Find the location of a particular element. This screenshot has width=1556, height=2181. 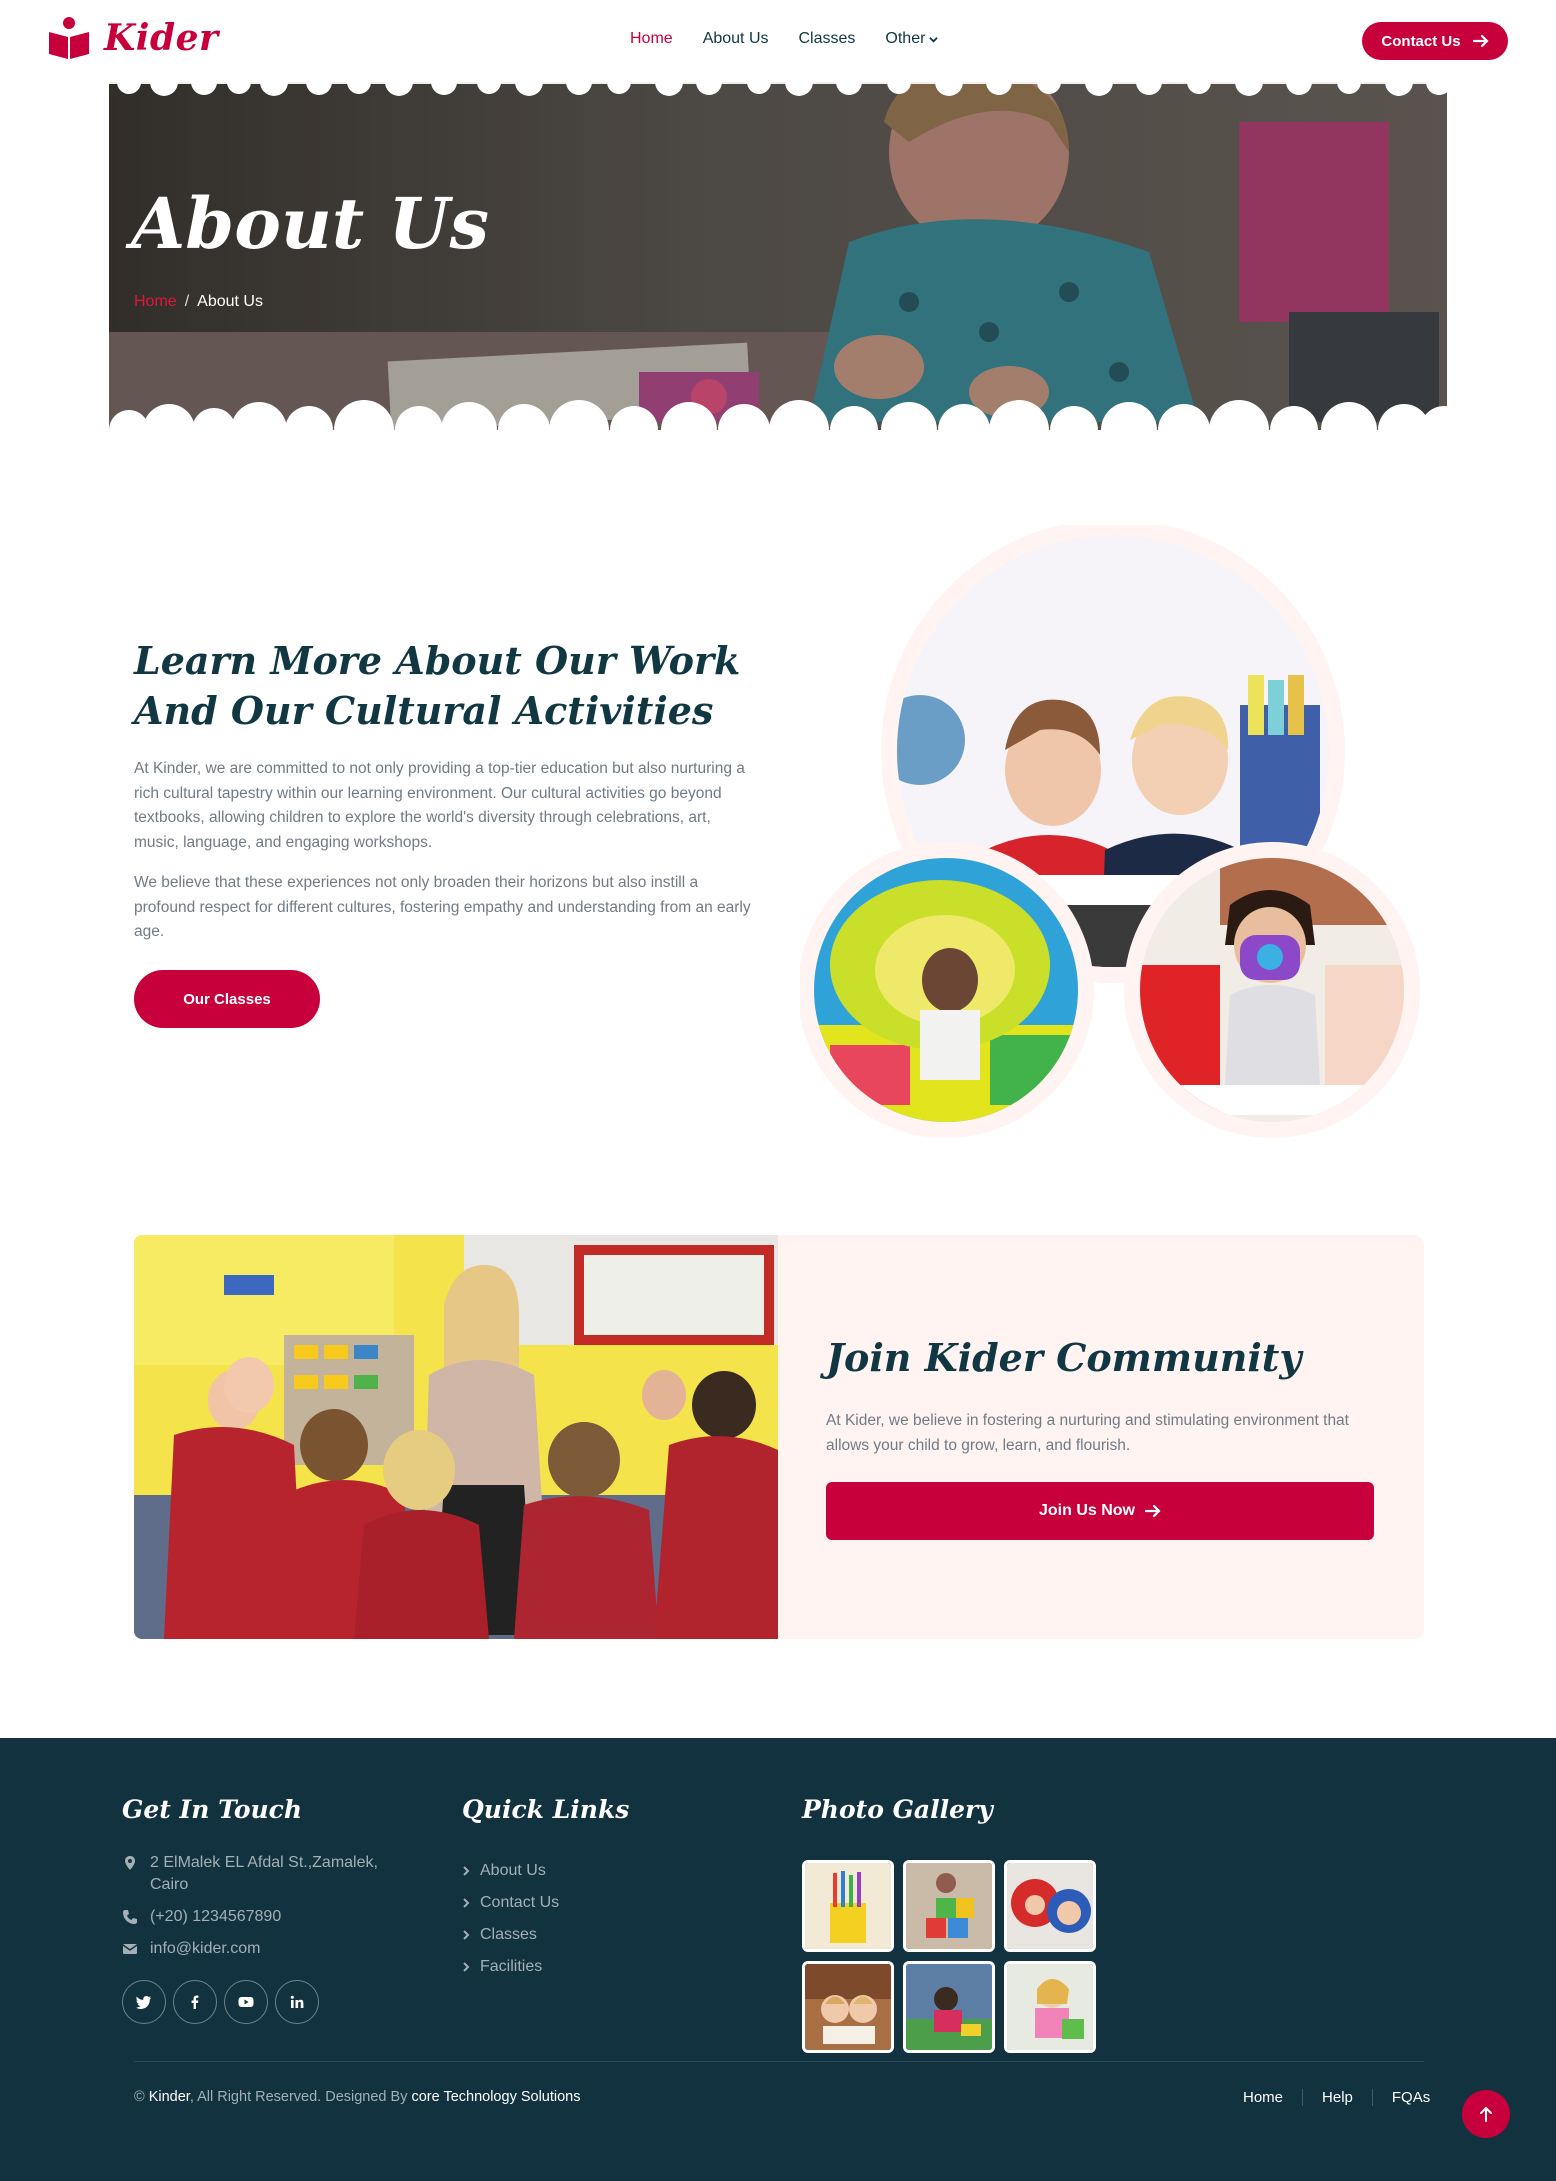

footer-divider is located at coordinates (779, 2061).